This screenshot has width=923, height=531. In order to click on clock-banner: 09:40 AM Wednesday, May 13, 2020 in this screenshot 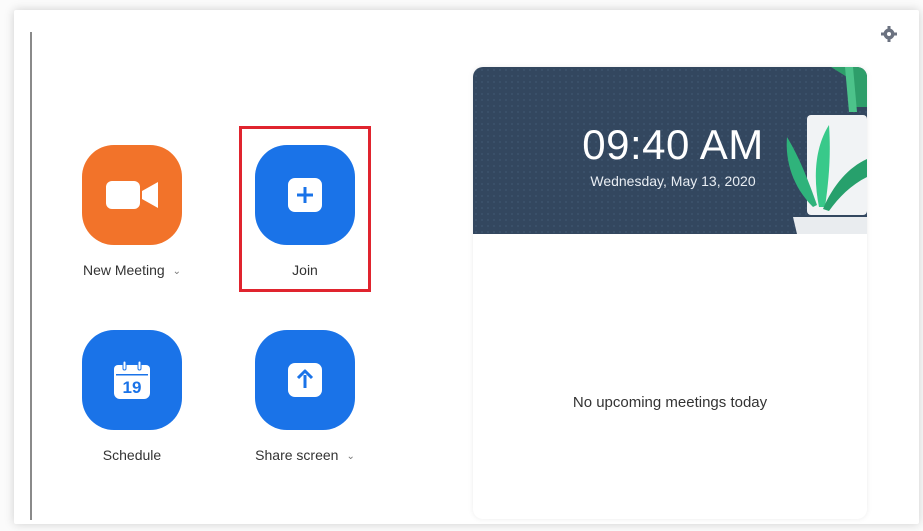, I will do `click(670, 150)`.